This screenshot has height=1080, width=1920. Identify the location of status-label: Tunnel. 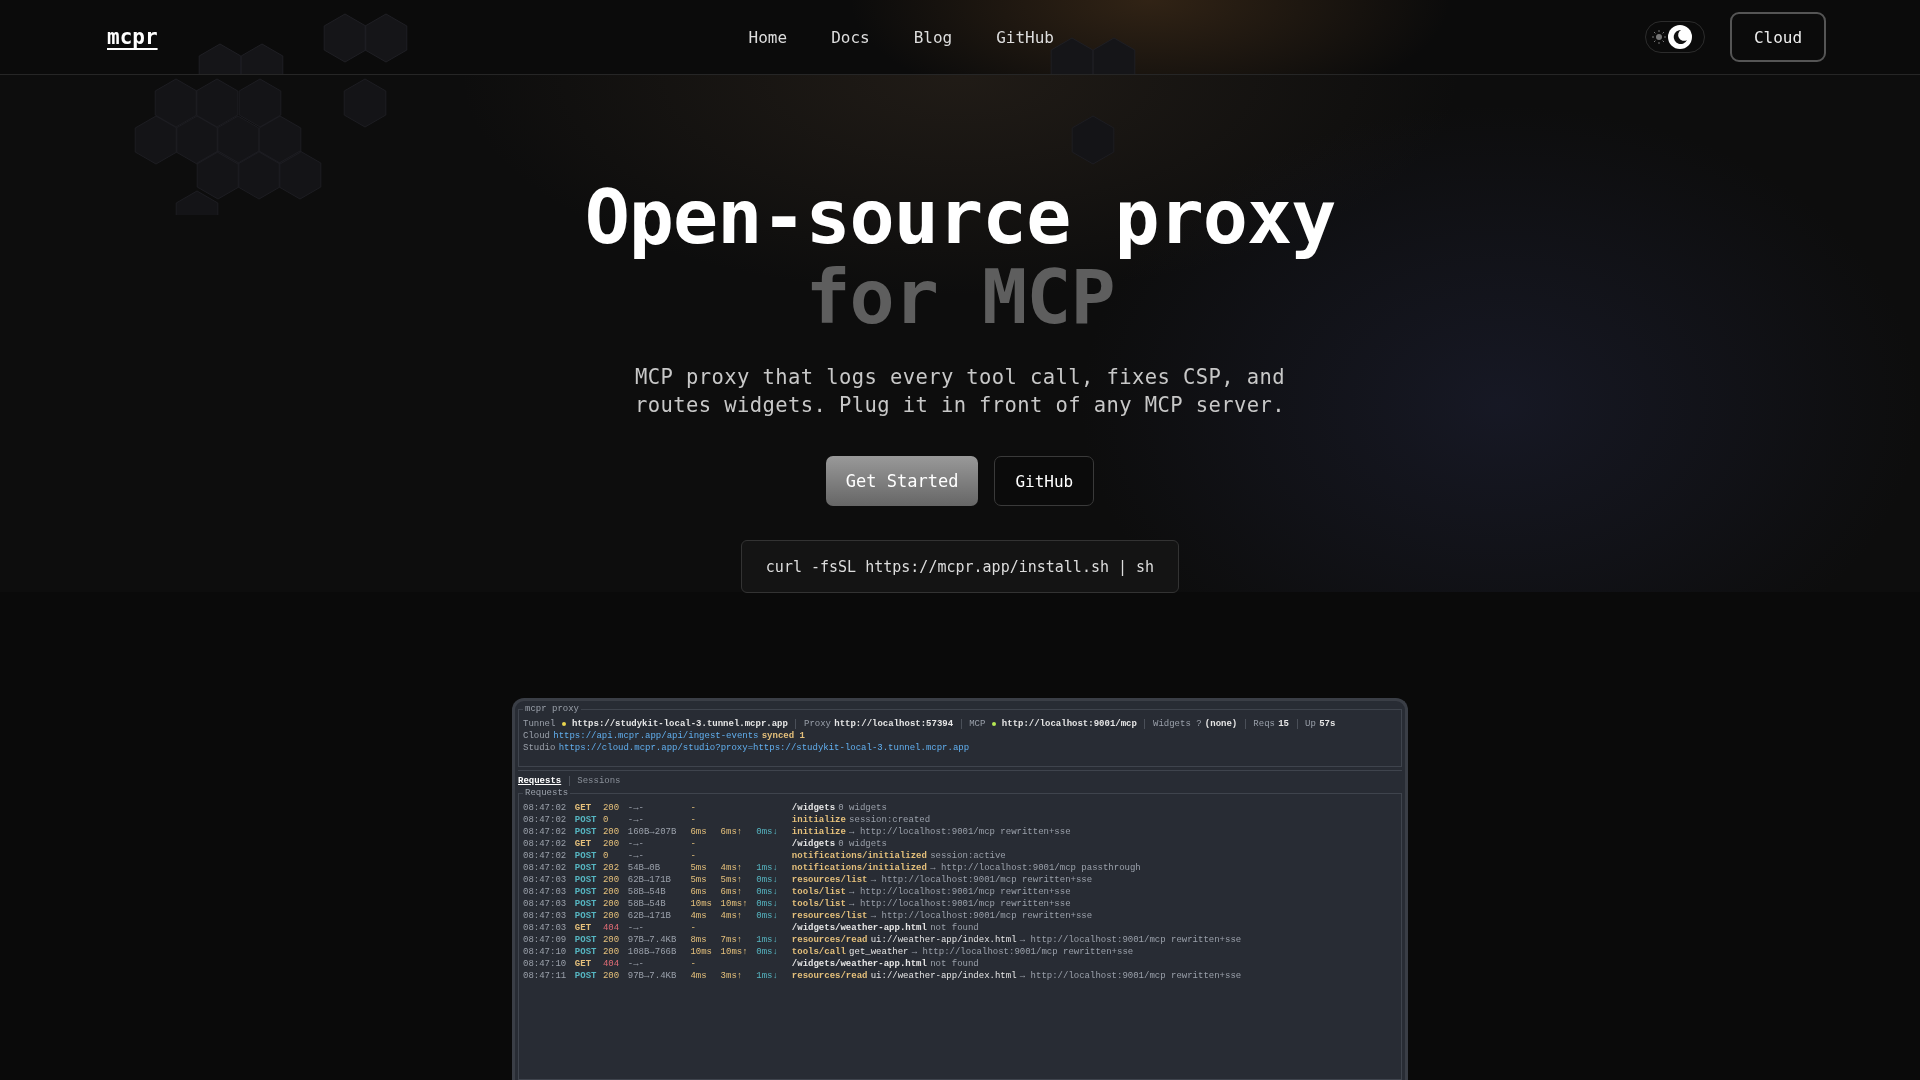
(539, 724).